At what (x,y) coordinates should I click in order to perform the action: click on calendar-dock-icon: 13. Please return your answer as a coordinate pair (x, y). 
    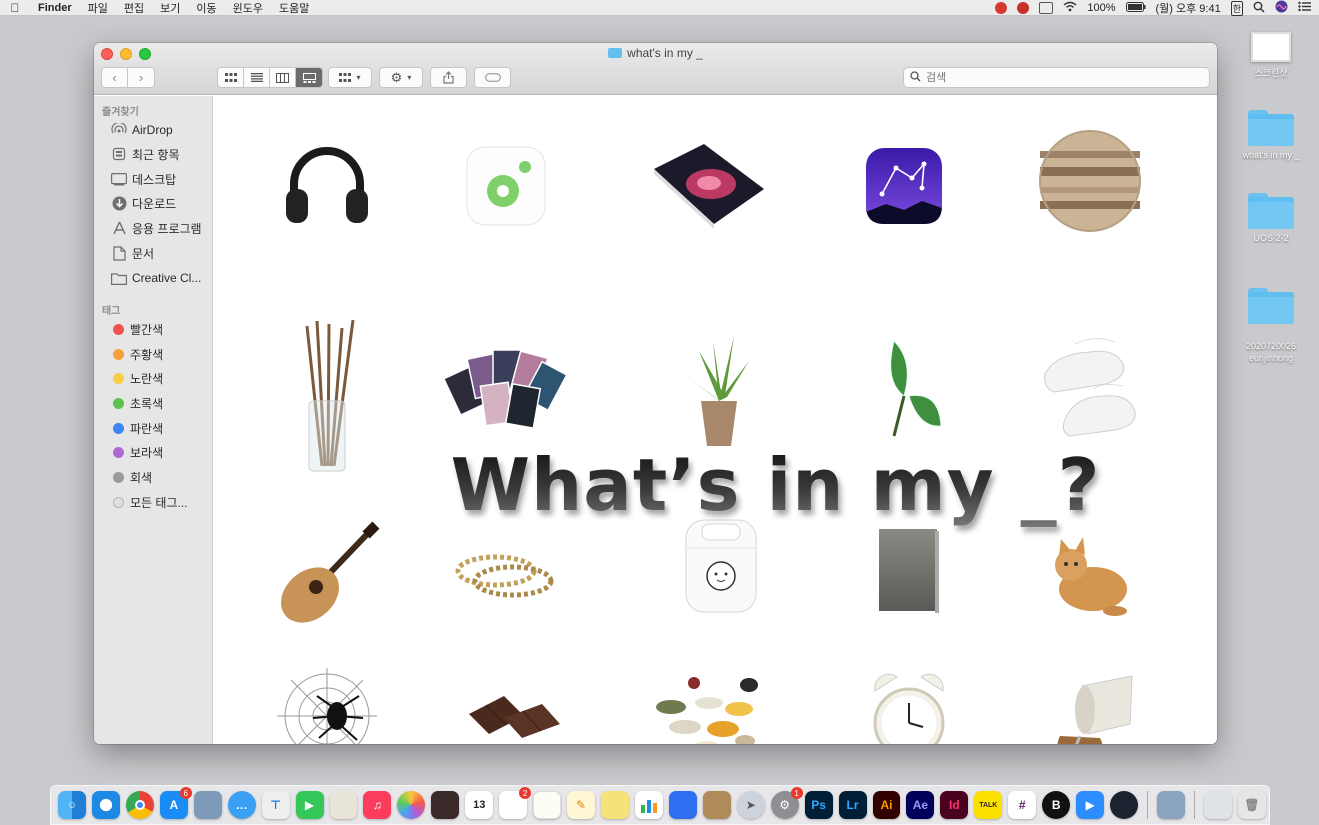
    Looking at the image, I should click on (479, 805).